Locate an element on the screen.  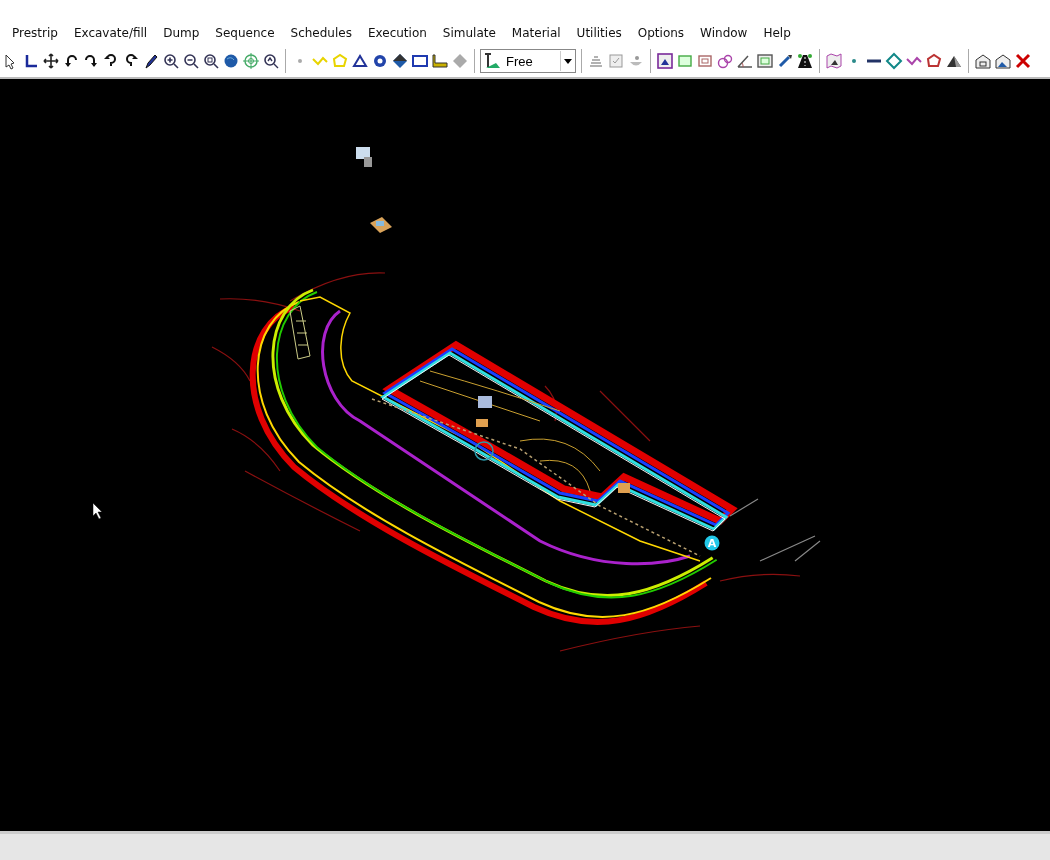
marker-badge: A is located at coordinates (712, 543).